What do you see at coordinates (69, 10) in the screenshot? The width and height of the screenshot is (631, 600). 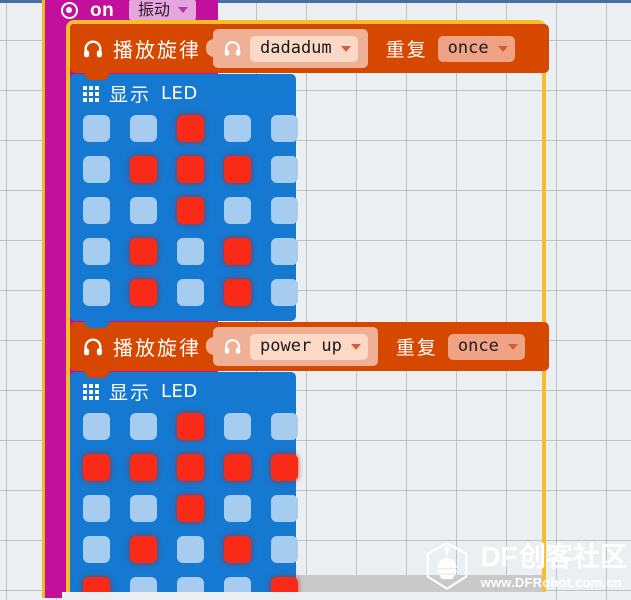 I see `target-dot-icon` at bounding box center [69, 10].